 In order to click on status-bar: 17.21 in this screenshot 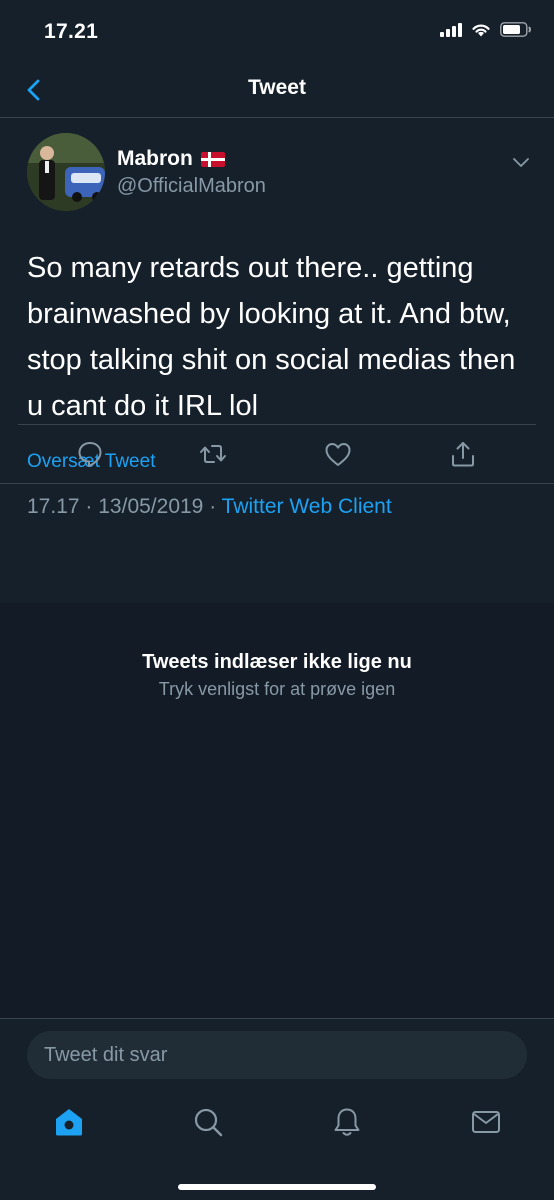, I will do `click(277, 33)`.